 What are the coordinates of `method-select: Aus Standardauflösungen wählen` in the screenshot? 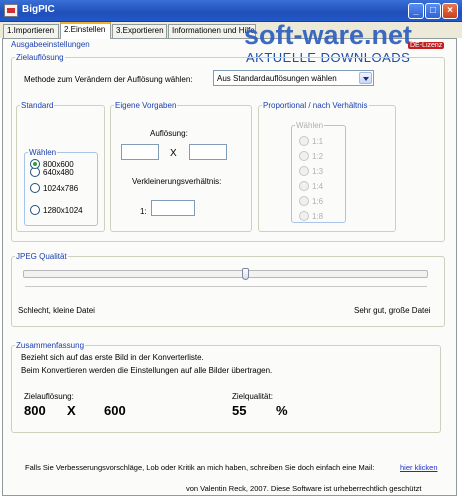 It's located at (293, 78).